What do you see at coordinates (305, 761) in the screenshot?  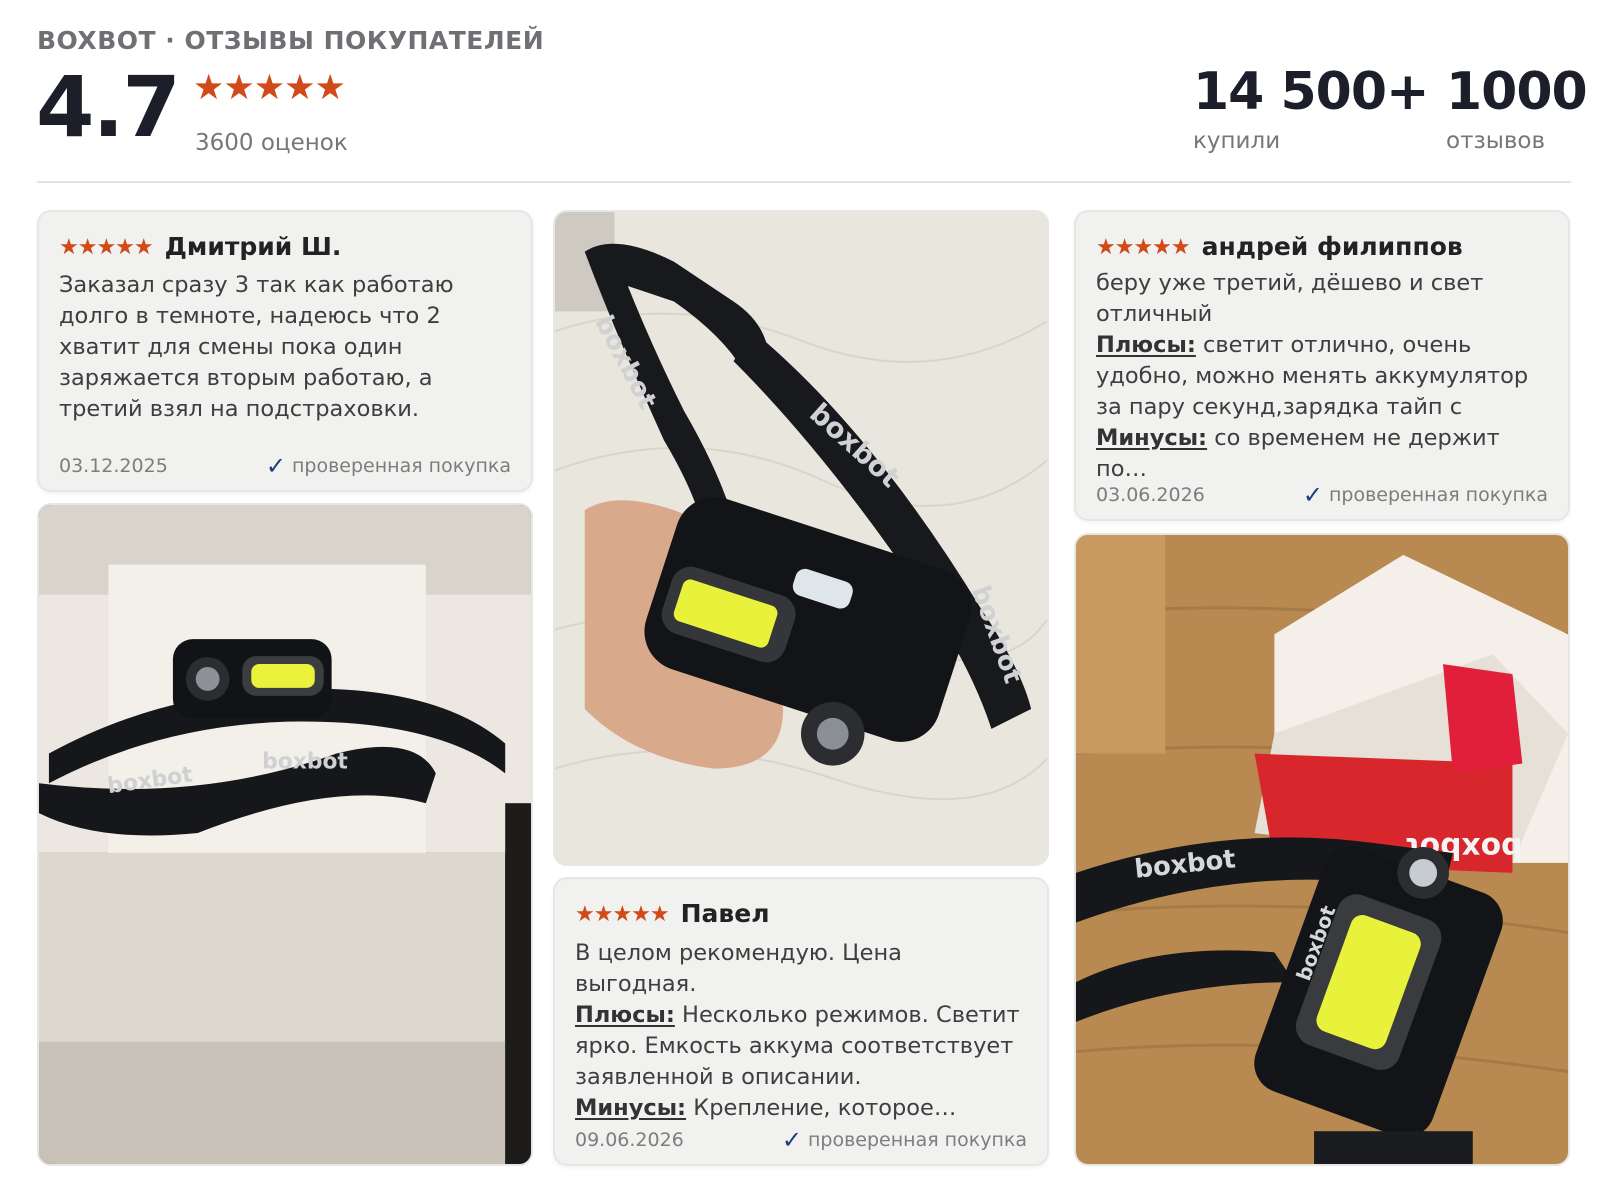 I see `svg-text: boxbot` at bounding box center [305, 761].